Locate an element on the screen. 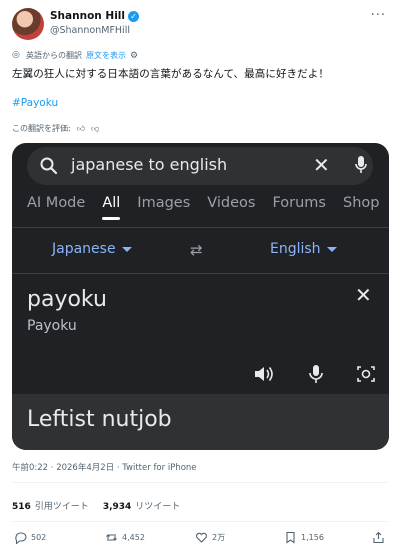 The height and width of the screenshot is (549, 400). retweets-stat: 3,934 リツイート is located at coordinates (141, 505).